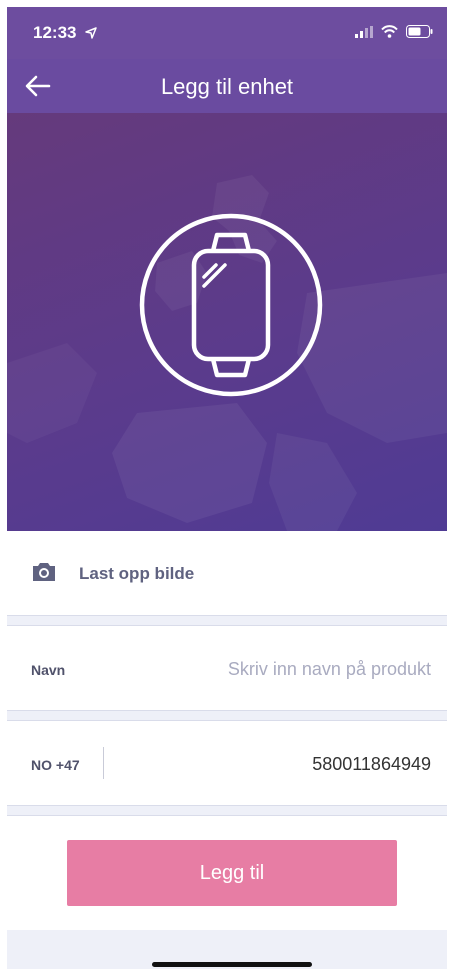  I want to click on battery-icon, so click(419, 31).